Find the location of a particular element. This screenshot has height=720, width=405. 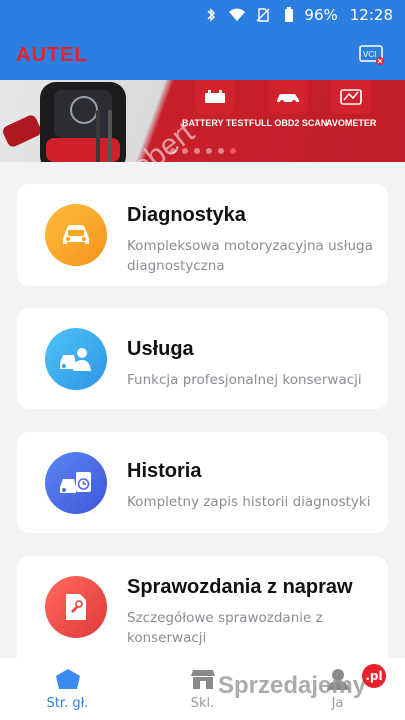

wifi-icon is located at coordinates (237, 14).